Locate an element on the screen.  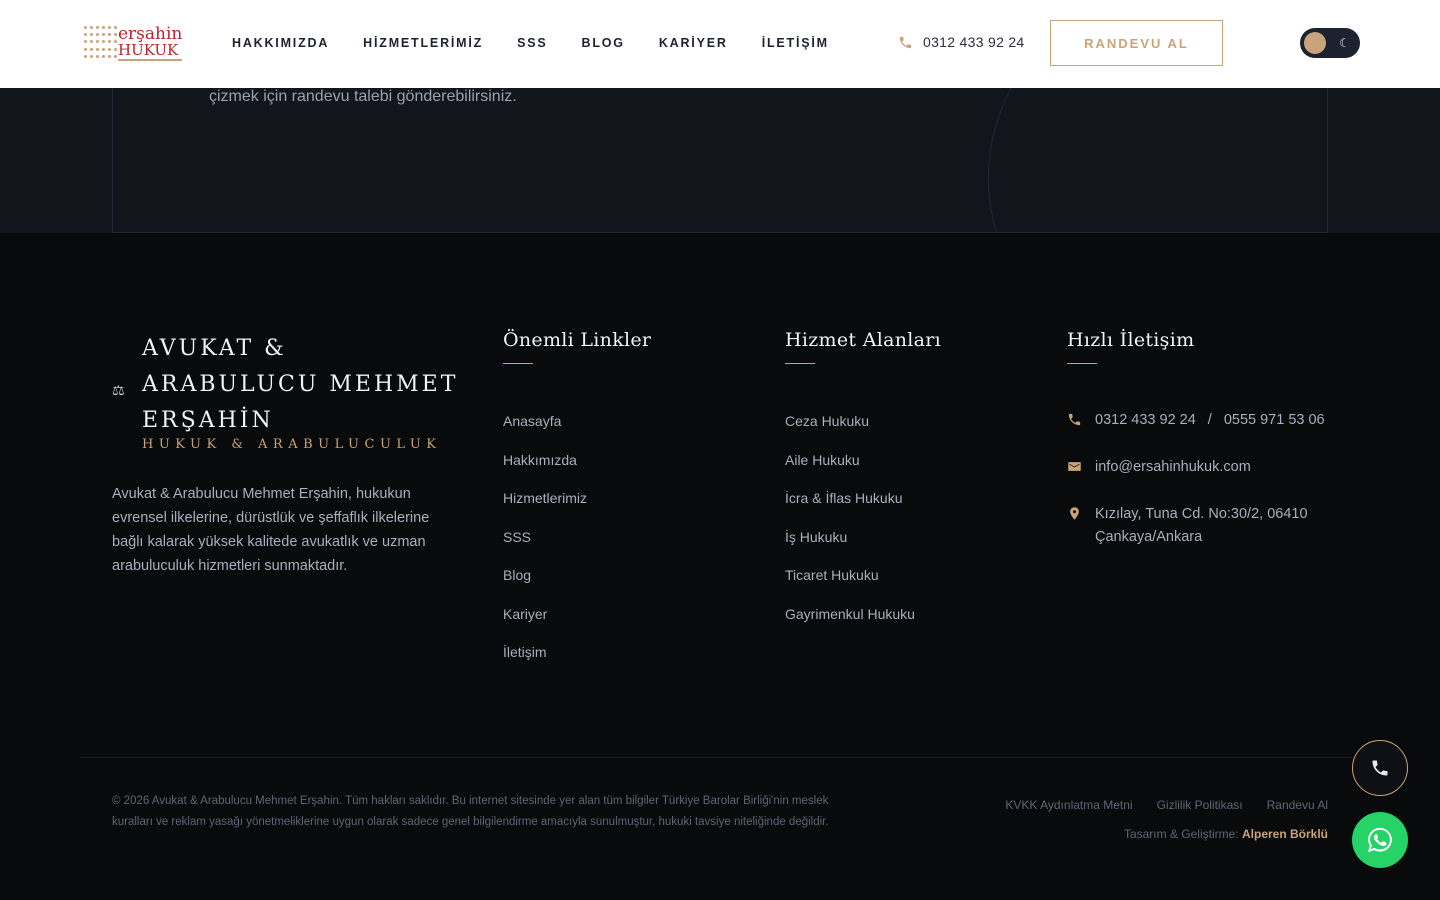
logo-text: erşahin HUKUK is located at coordinates (150, 42).